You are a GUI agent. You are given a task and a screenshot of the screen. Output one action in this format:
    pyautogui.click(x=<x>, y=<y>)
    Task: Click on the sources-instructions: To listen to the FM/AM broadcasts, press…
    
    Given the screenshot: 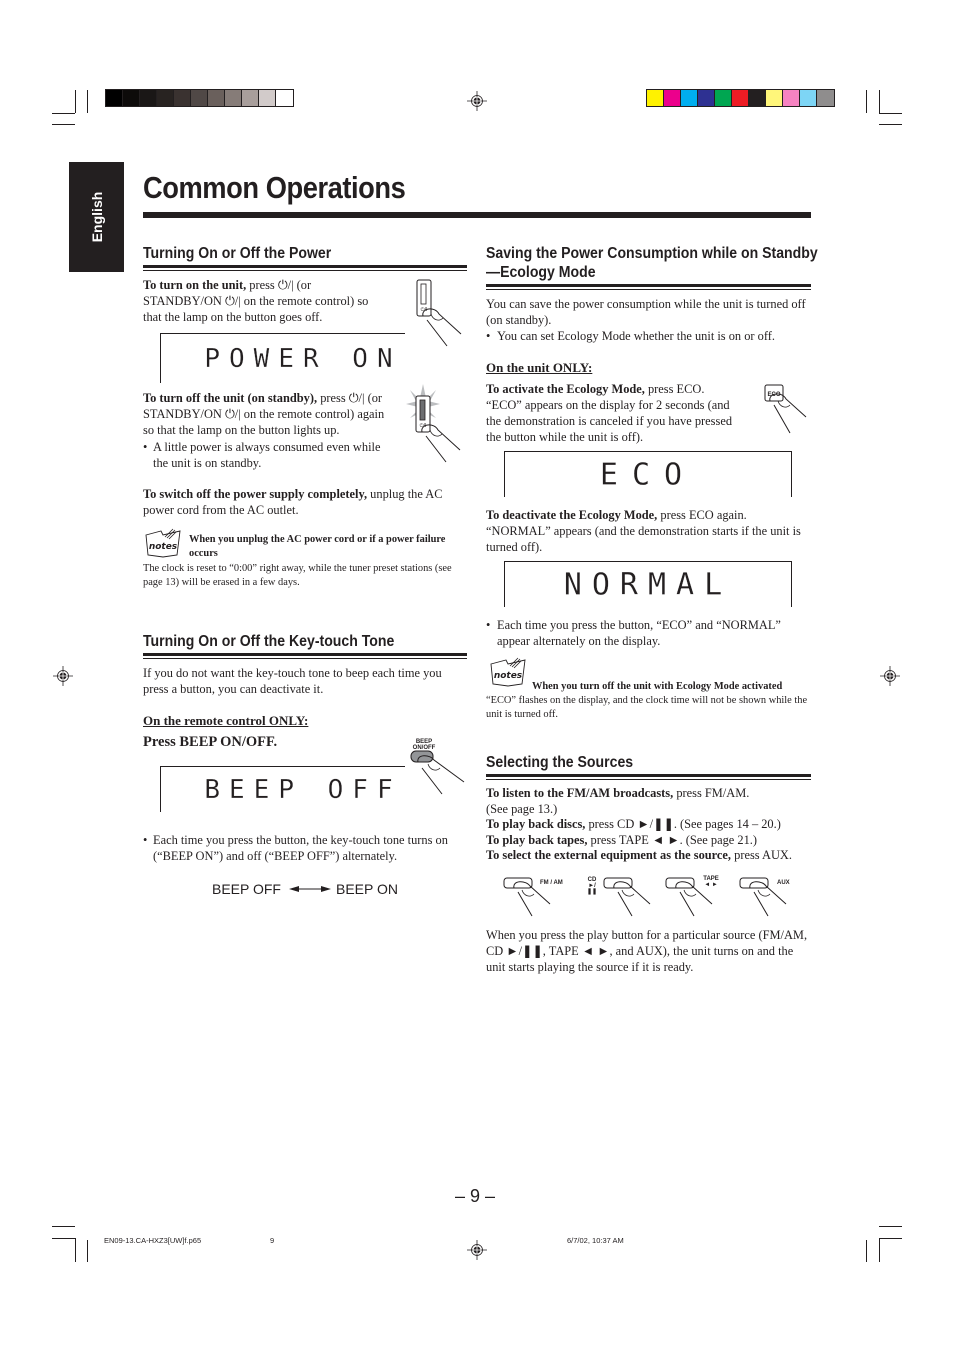 What is the action you would take?
    pyautogui.click(x=651, y=825)
    